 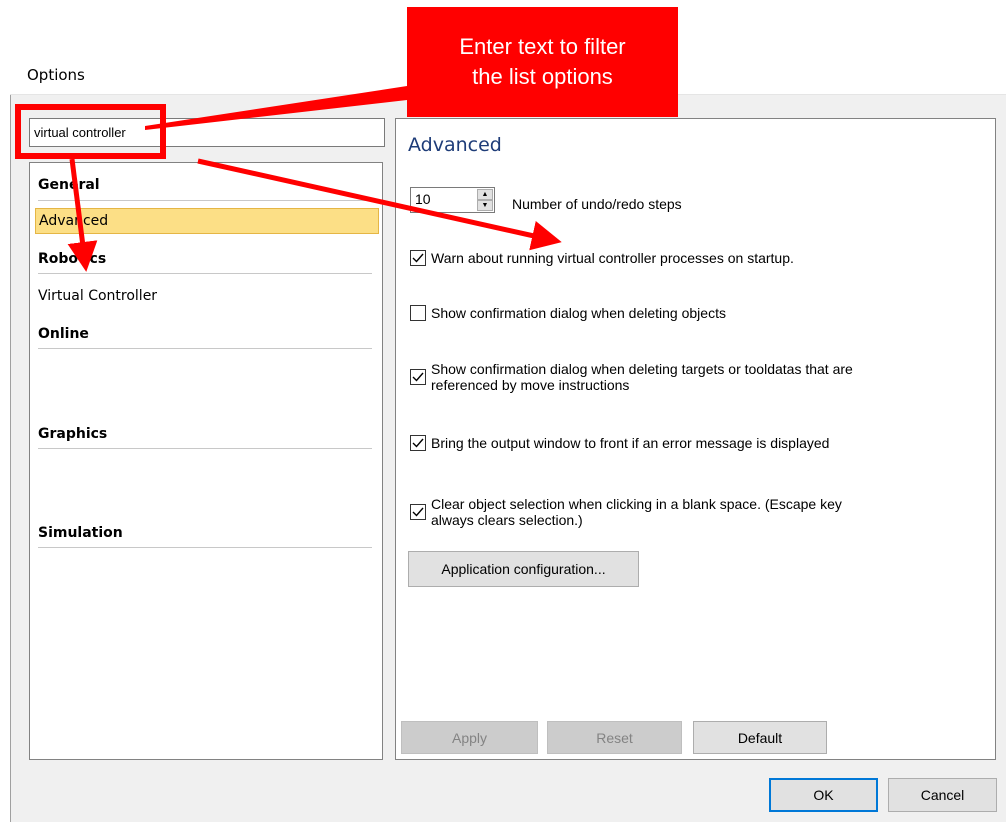 What do you see at coordinates (485, 205) in the screenshot?
I see `spin-down-icon: ▼` at bounding box center [485, 205].